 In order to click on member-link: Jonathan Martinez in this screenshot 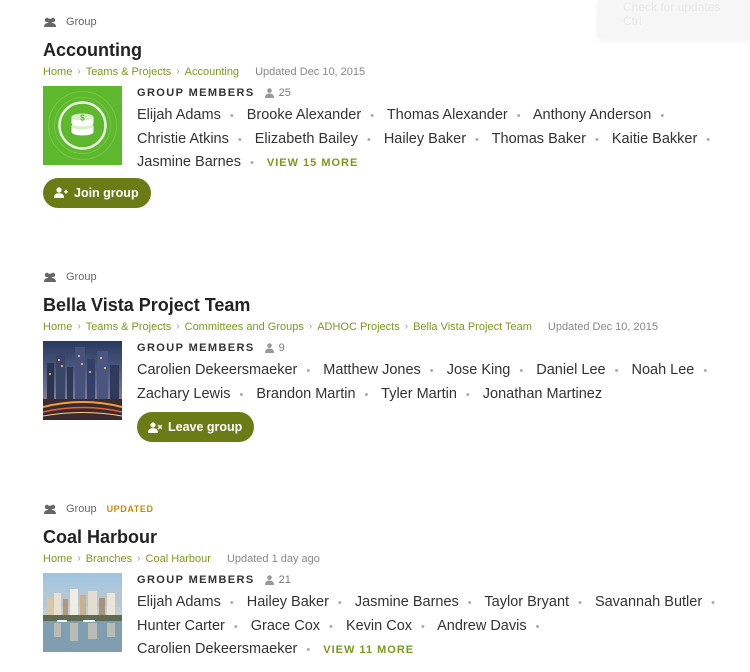, I will do `click(542, 394)`.